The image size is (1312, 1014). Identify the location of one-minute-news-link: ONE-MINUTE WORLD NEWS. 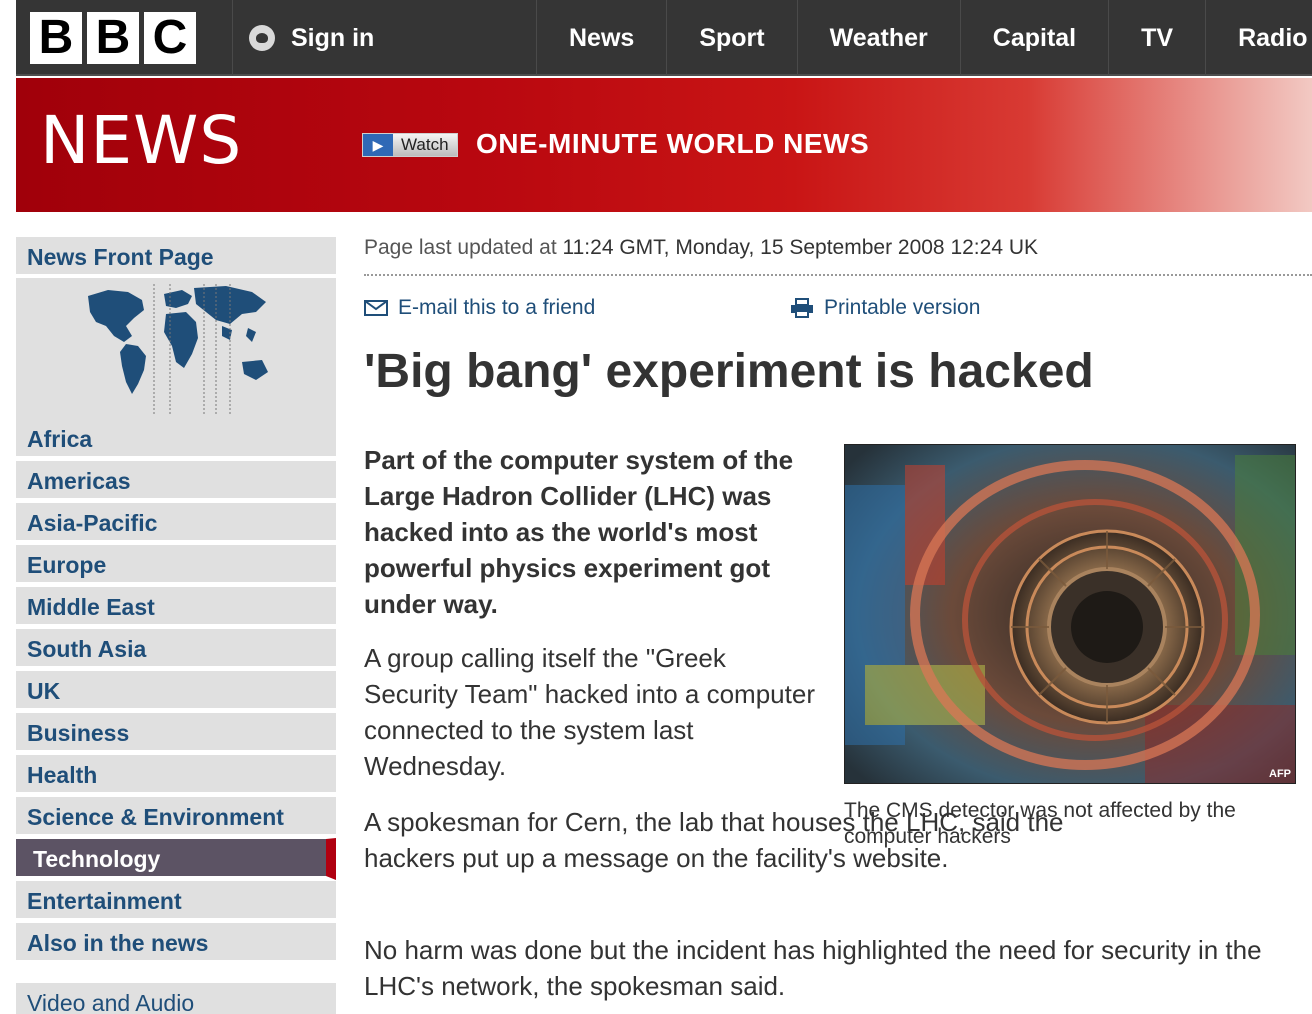
(672, 144).